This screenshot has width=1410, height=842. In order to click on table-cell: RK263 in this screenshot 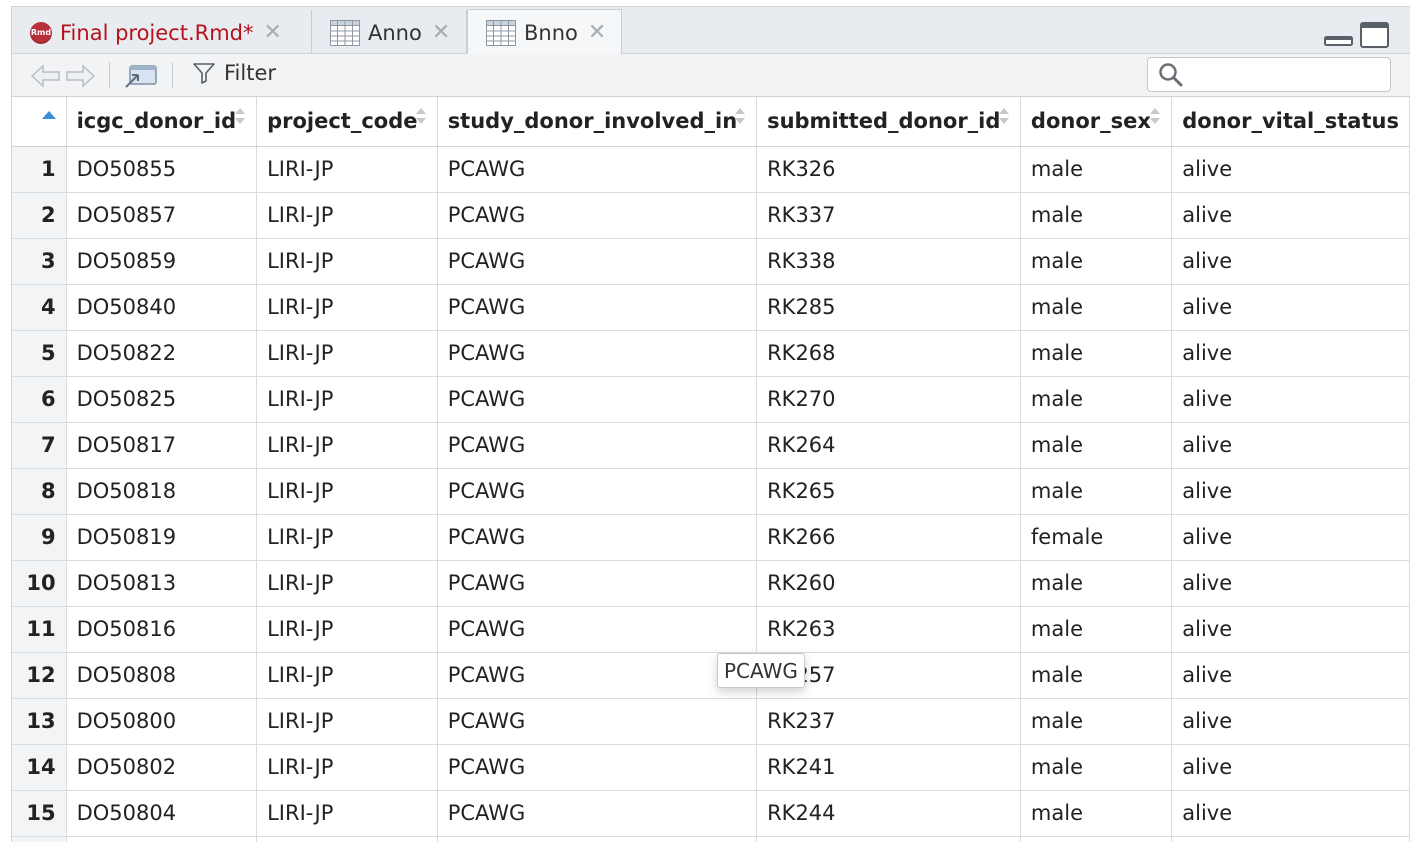, I will do `click(888, 629)`.